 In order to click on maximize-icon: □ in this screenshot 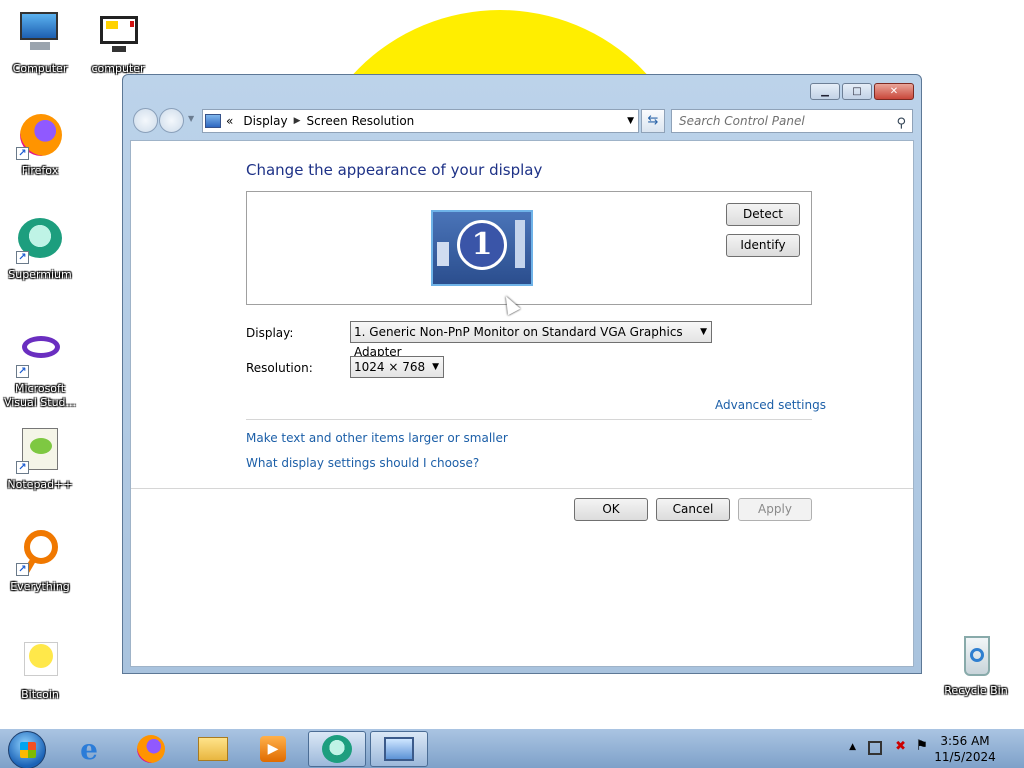, I will do `click(857, 91)`.